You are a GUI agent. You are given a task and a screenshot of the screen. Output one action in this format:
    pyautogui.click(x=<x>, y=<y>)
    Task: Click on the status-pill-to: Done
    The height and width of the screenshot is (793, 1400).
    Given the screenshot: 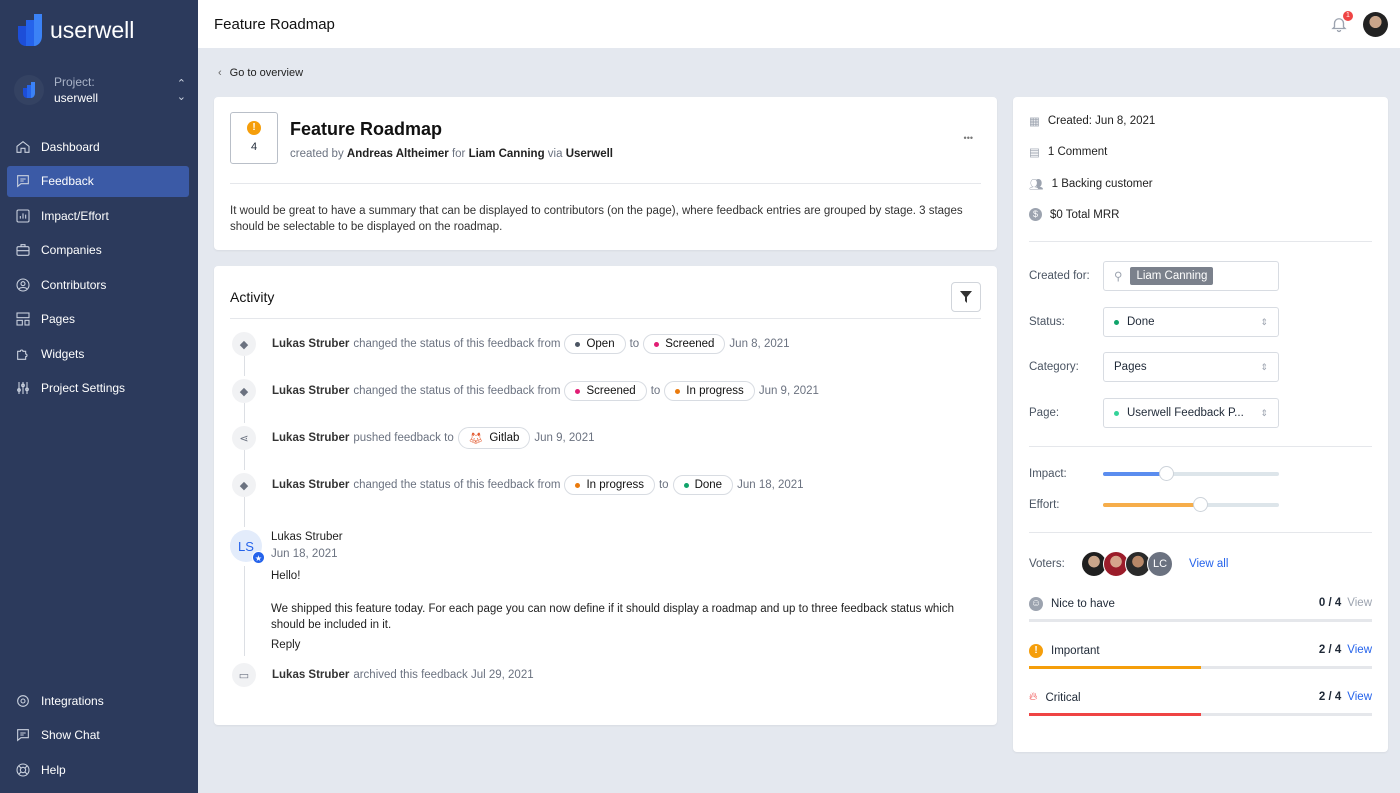 What is the action you would take?
    pyautogui.click(x=703, y=485)
    